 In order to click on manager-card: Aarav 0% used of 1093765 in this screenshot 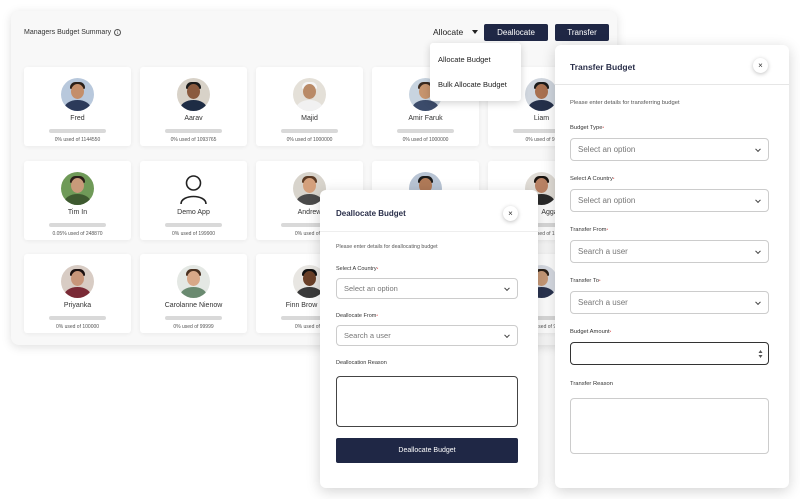, I will do `click(193, 106)`.